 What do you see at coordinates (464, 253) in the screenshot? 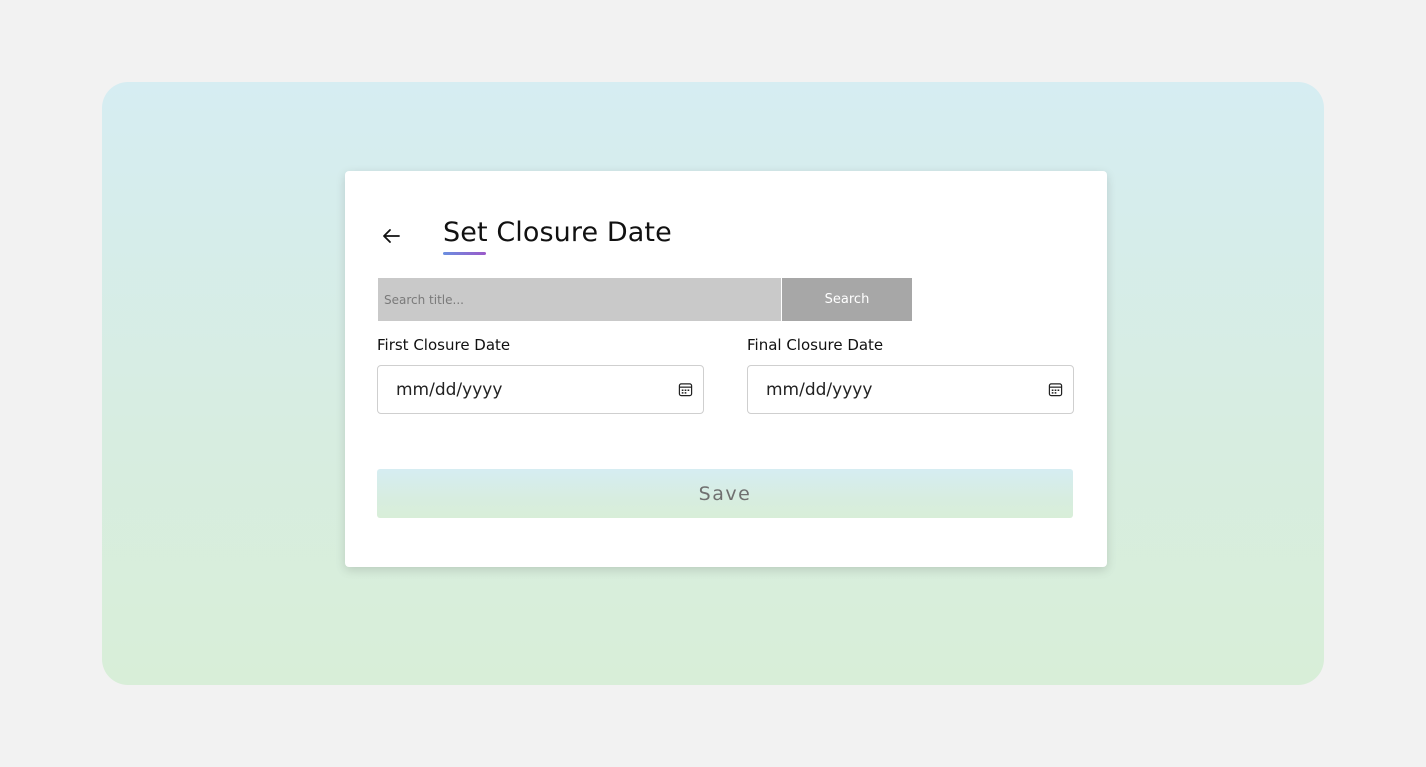
I see `title-underline` at bounding box center [464, 253].